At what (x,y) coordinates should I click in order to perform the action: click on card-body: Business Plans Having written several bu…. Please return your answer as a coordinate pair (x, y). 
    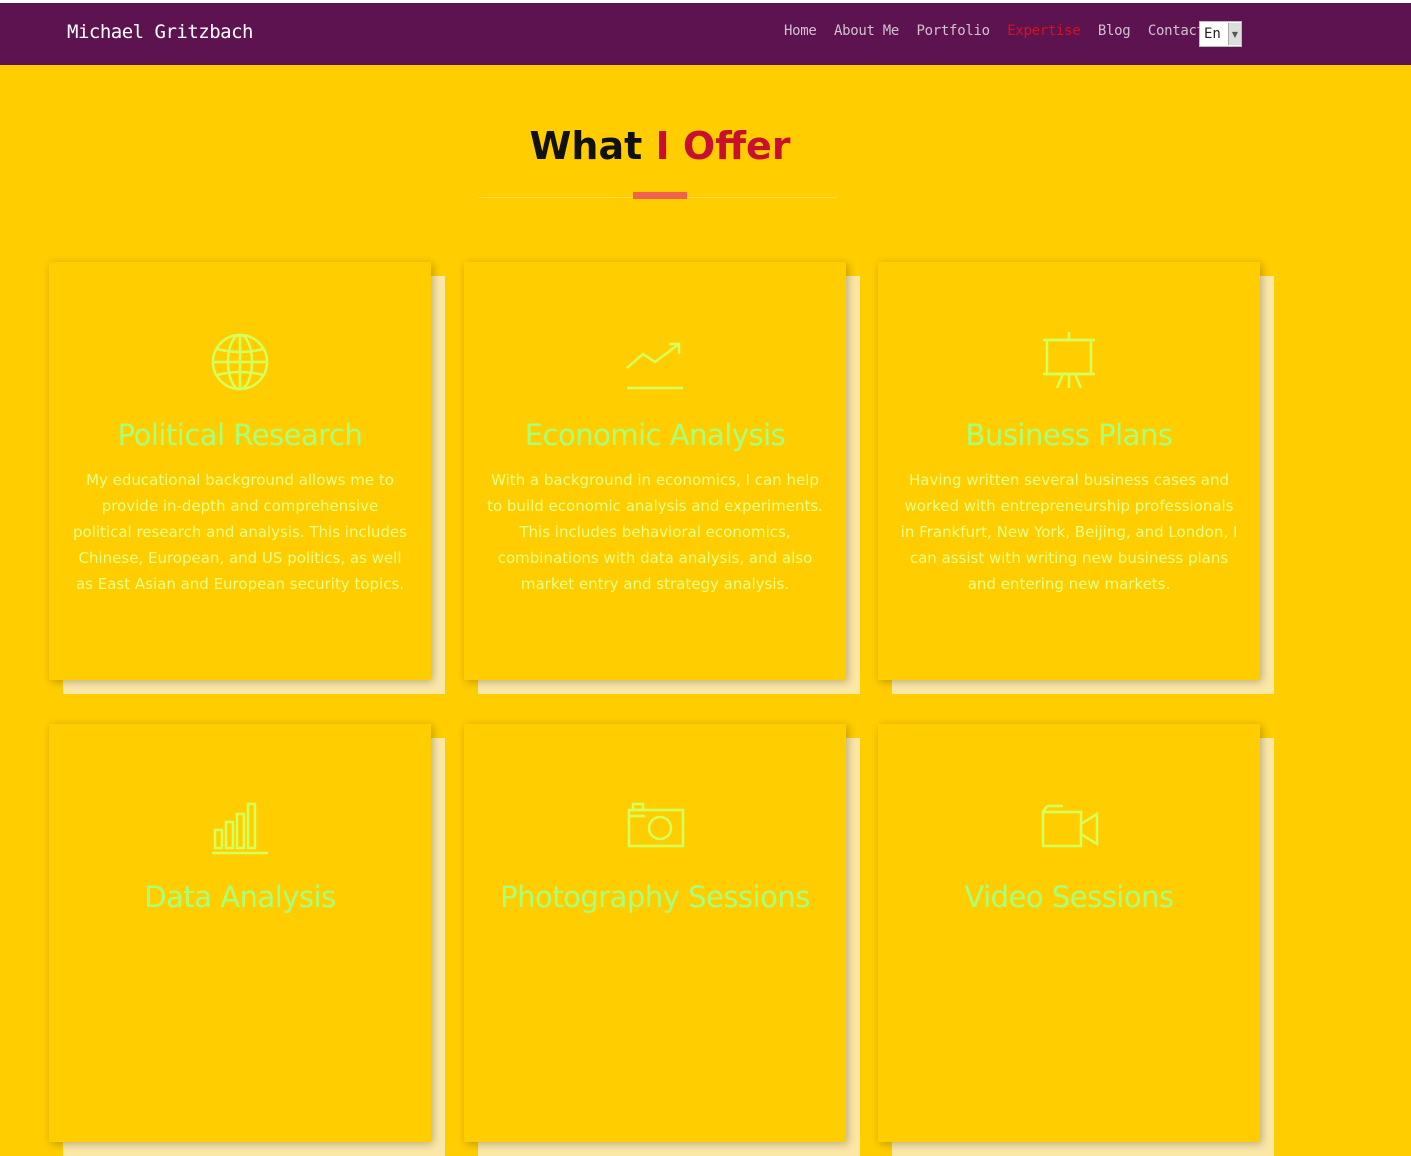
    Looking at the image, I should click on (1069, 471).